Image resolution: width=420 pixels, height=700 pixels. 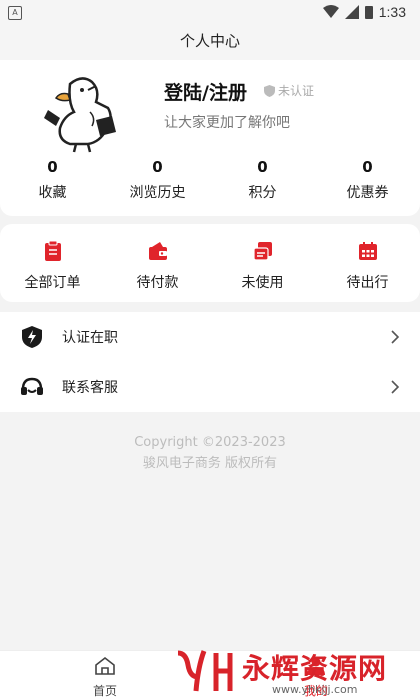 What do you see at coordinates (315, 668) in the screenshot?
I see `watermark-text: 永辉资源网` at bounding box center [315, 668].